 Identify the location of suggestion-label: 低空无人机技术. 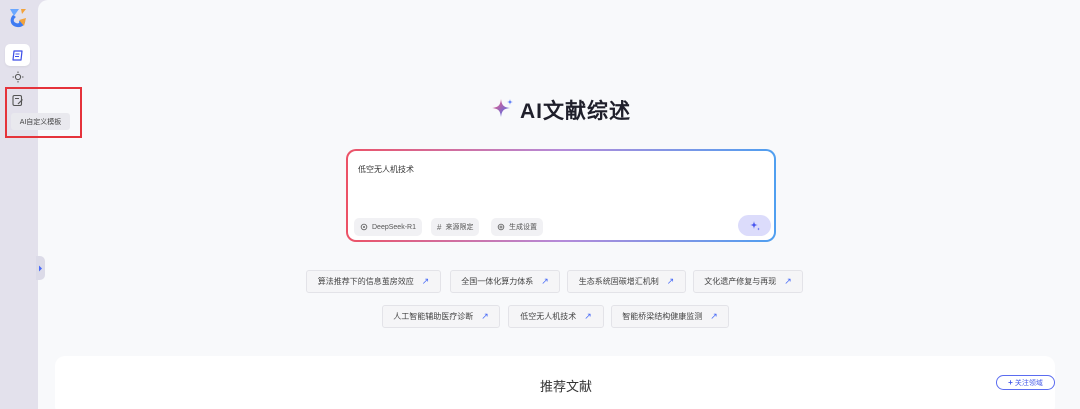
(548, 316).